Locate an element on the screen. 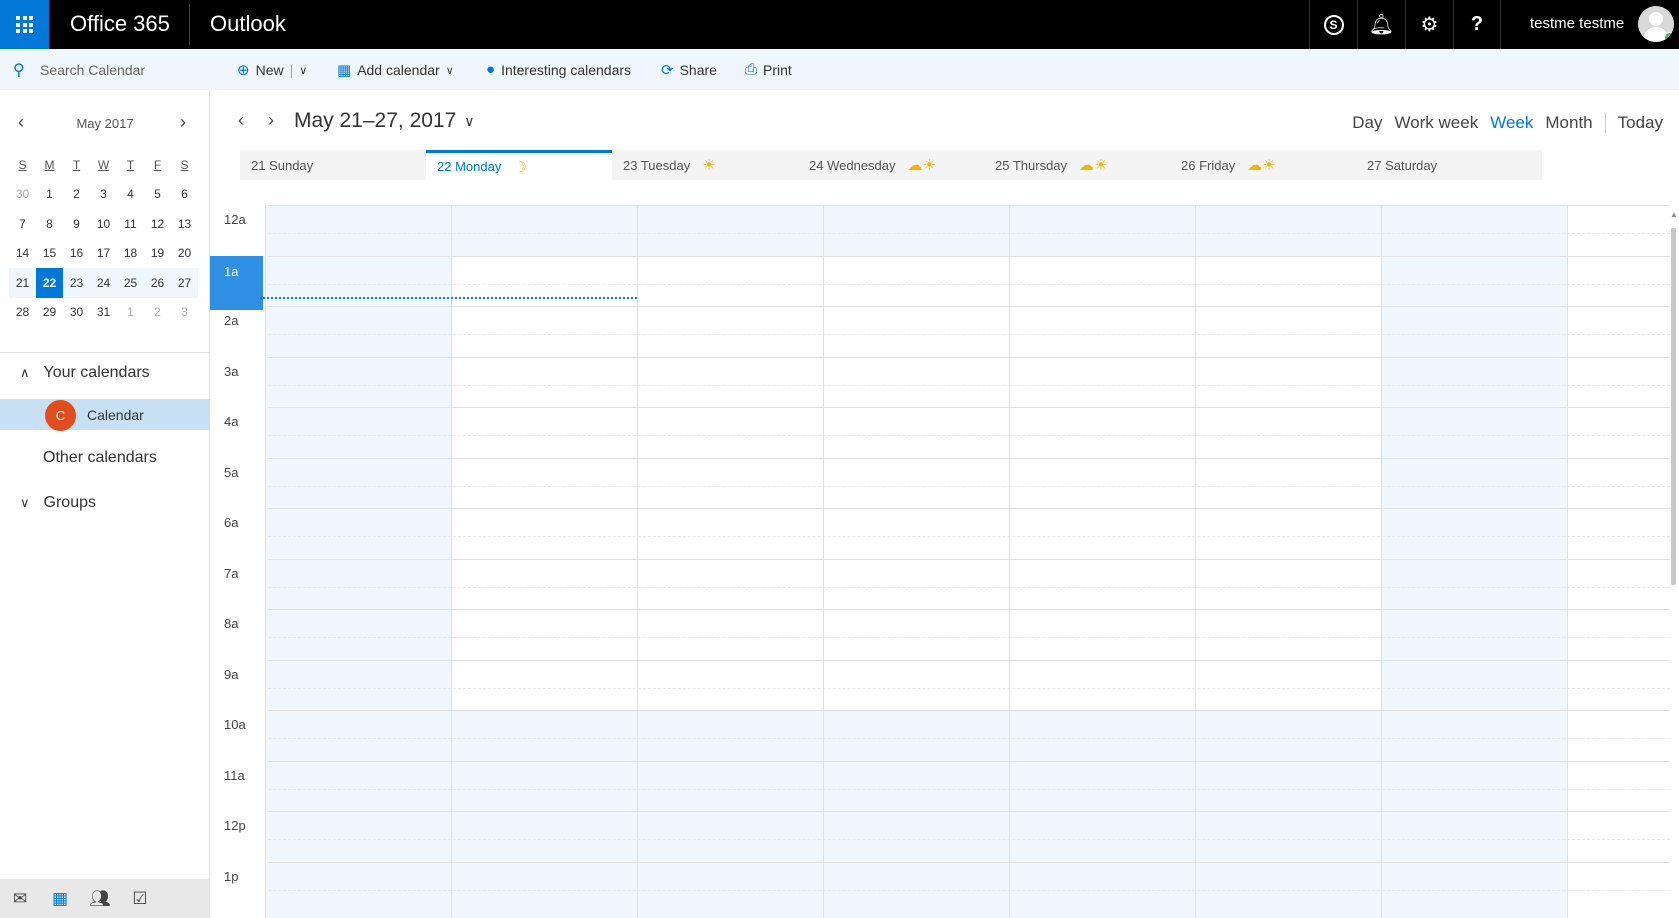 The image size is (1679, 918). calendar-item: C Calendar is located at coordinates (105, 415).